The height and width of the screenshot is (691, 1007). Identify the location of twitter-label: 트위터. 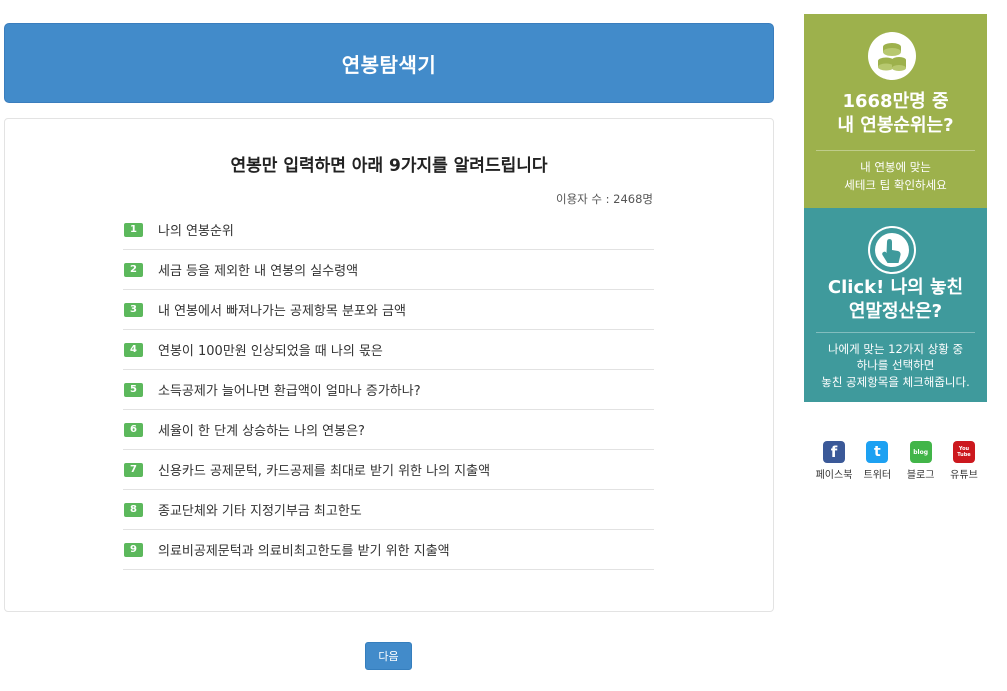
(877, 475).